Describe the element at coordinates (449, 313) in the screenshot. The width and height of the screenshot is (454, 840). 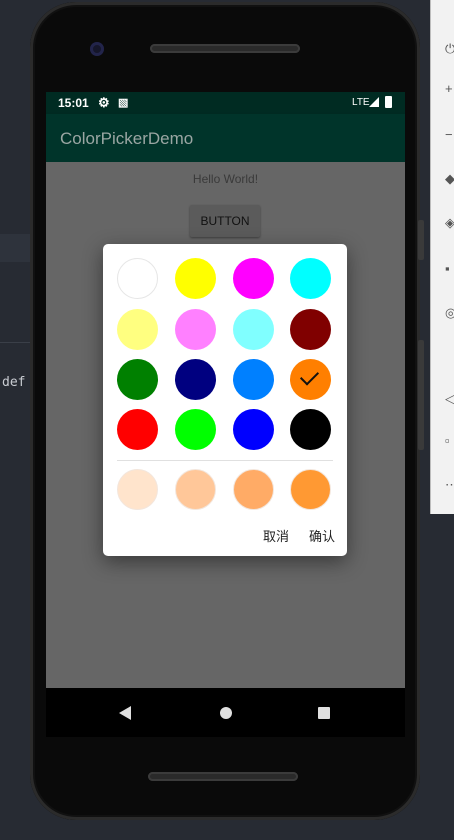
I see `zoom-icon: ◎` at that location.